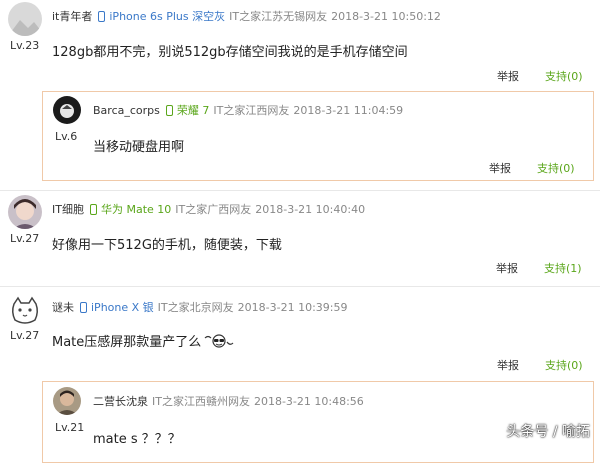  Describe the element at coordinates (126, 110) in the screenshot. I see `username: Barca_corps` at that location.